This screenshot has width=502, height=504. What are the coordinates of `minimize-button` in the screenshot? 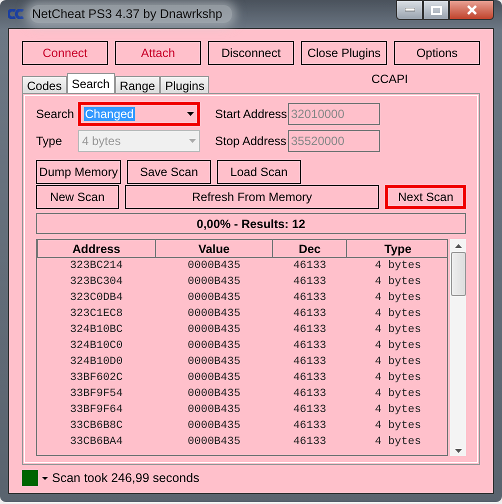 It's located at (409, 10).